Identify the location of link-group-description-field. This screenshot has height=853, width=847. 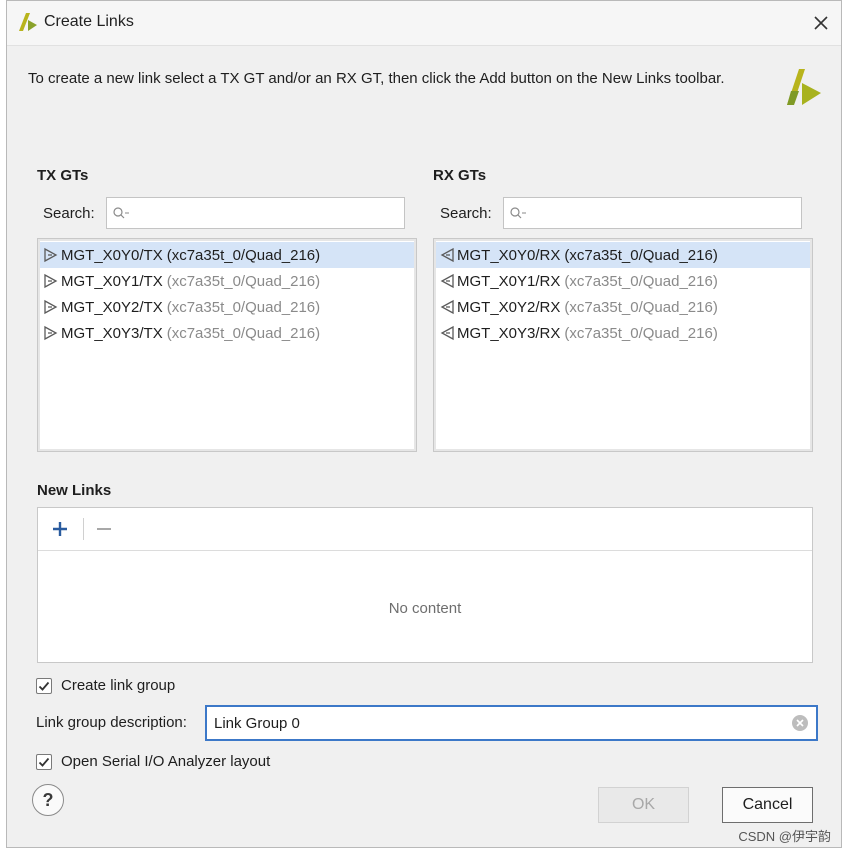
(511, 723).